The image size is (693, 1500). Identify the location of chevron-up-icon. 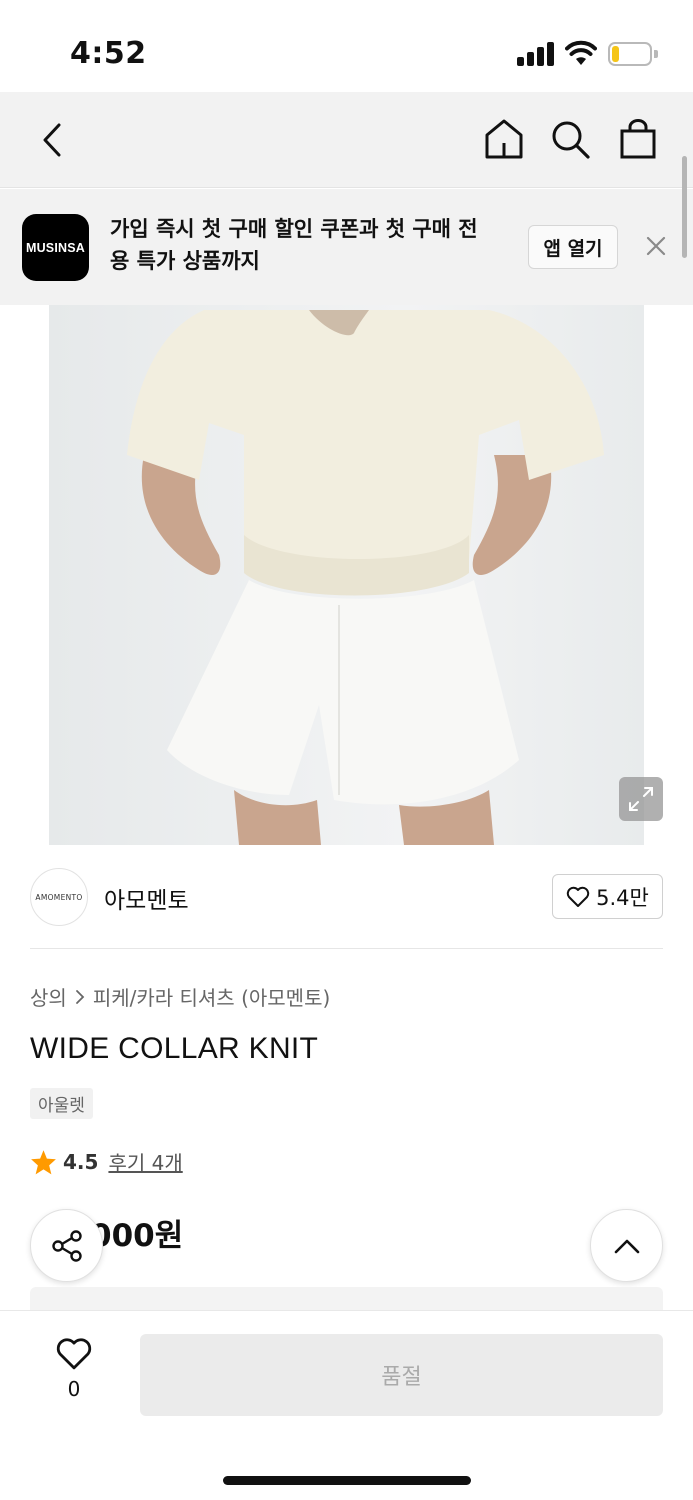
(626, 1246).